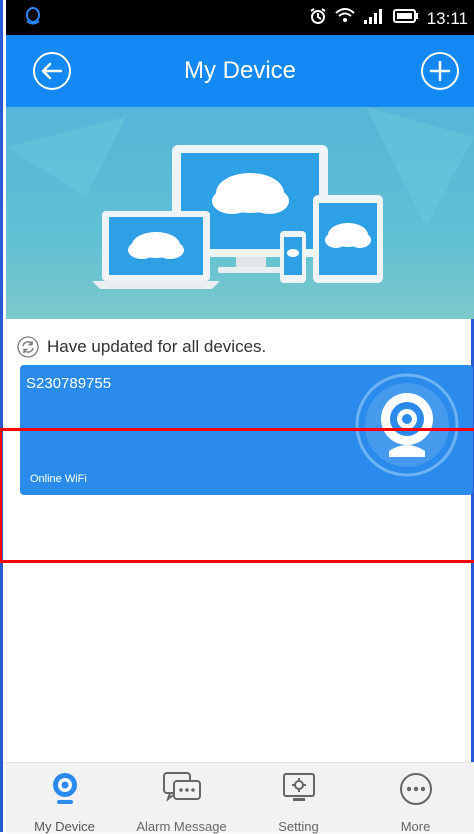 The height and width of the screenshot is (834, 474). I want to click on qq-notification-icon, so click(33, 18).